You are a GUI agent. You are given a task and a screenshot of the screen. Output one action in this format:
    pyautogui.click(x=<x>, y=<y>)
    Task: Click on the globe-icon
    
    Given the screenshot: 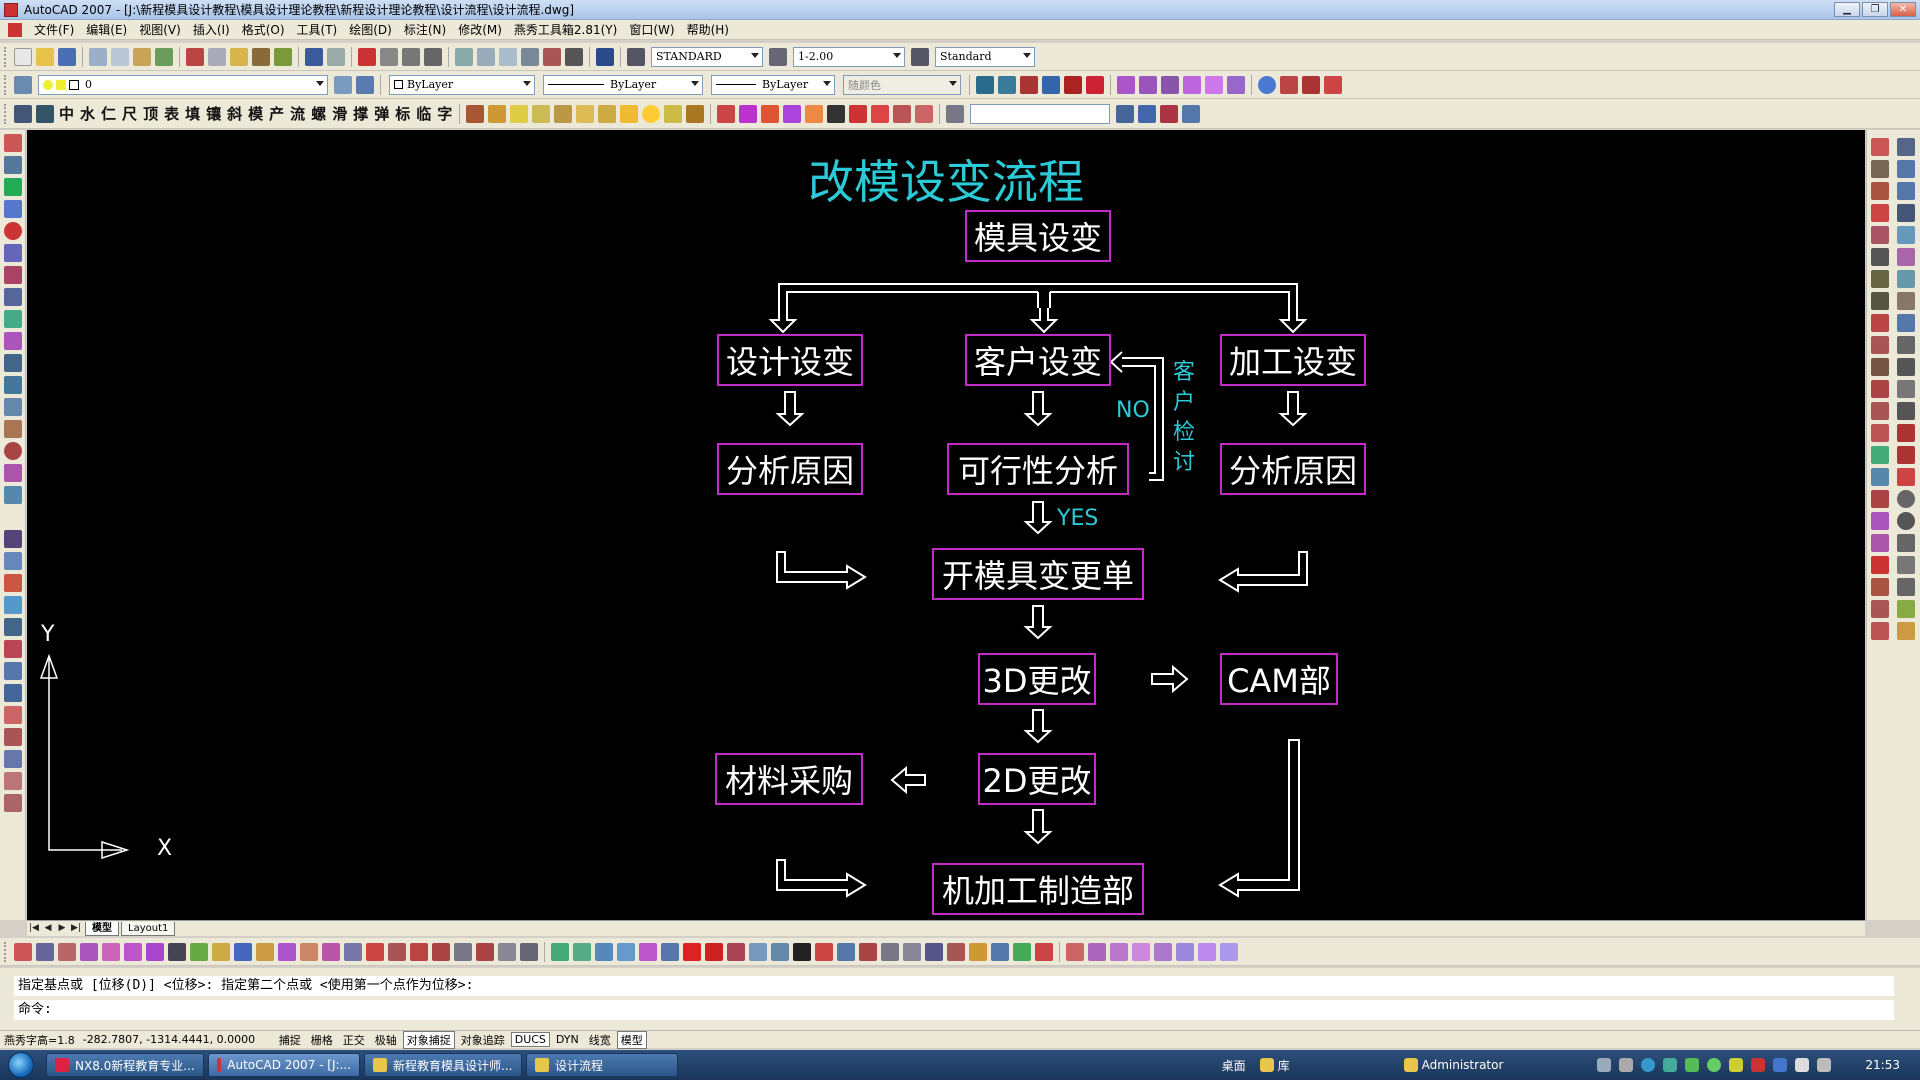 What is the action you would take?
    pyautogui.click(x=1267, y=84)
    